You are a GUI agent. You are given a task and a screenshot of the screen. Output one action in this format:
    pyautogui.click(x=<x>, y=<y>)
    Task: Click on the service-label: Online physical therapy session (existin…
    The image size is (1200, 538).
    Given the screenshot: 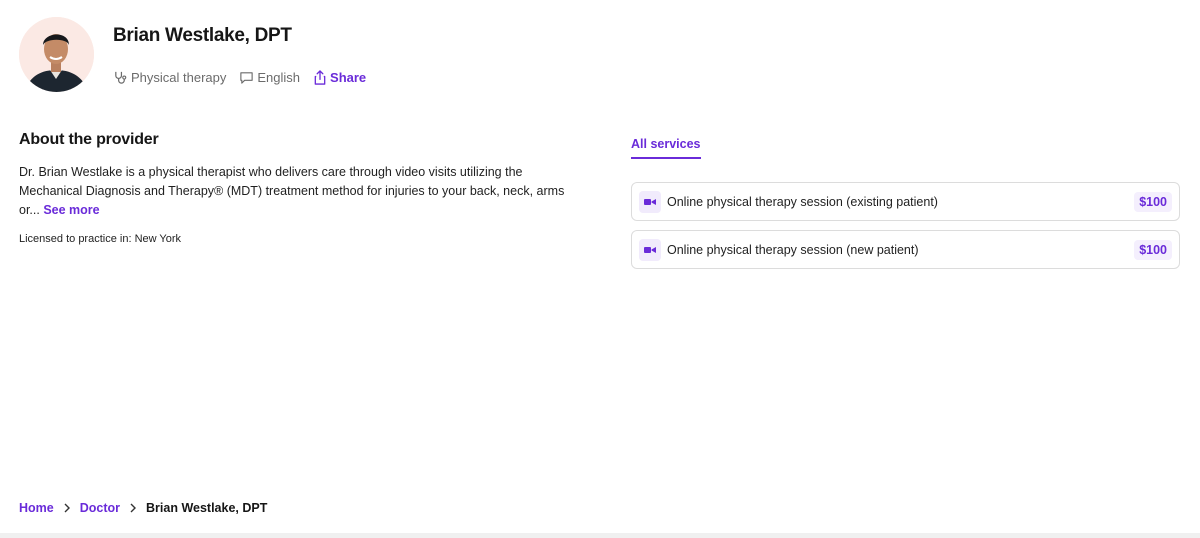 What is the action you would take?
    pyautogui.click(x=802, y=201)
    